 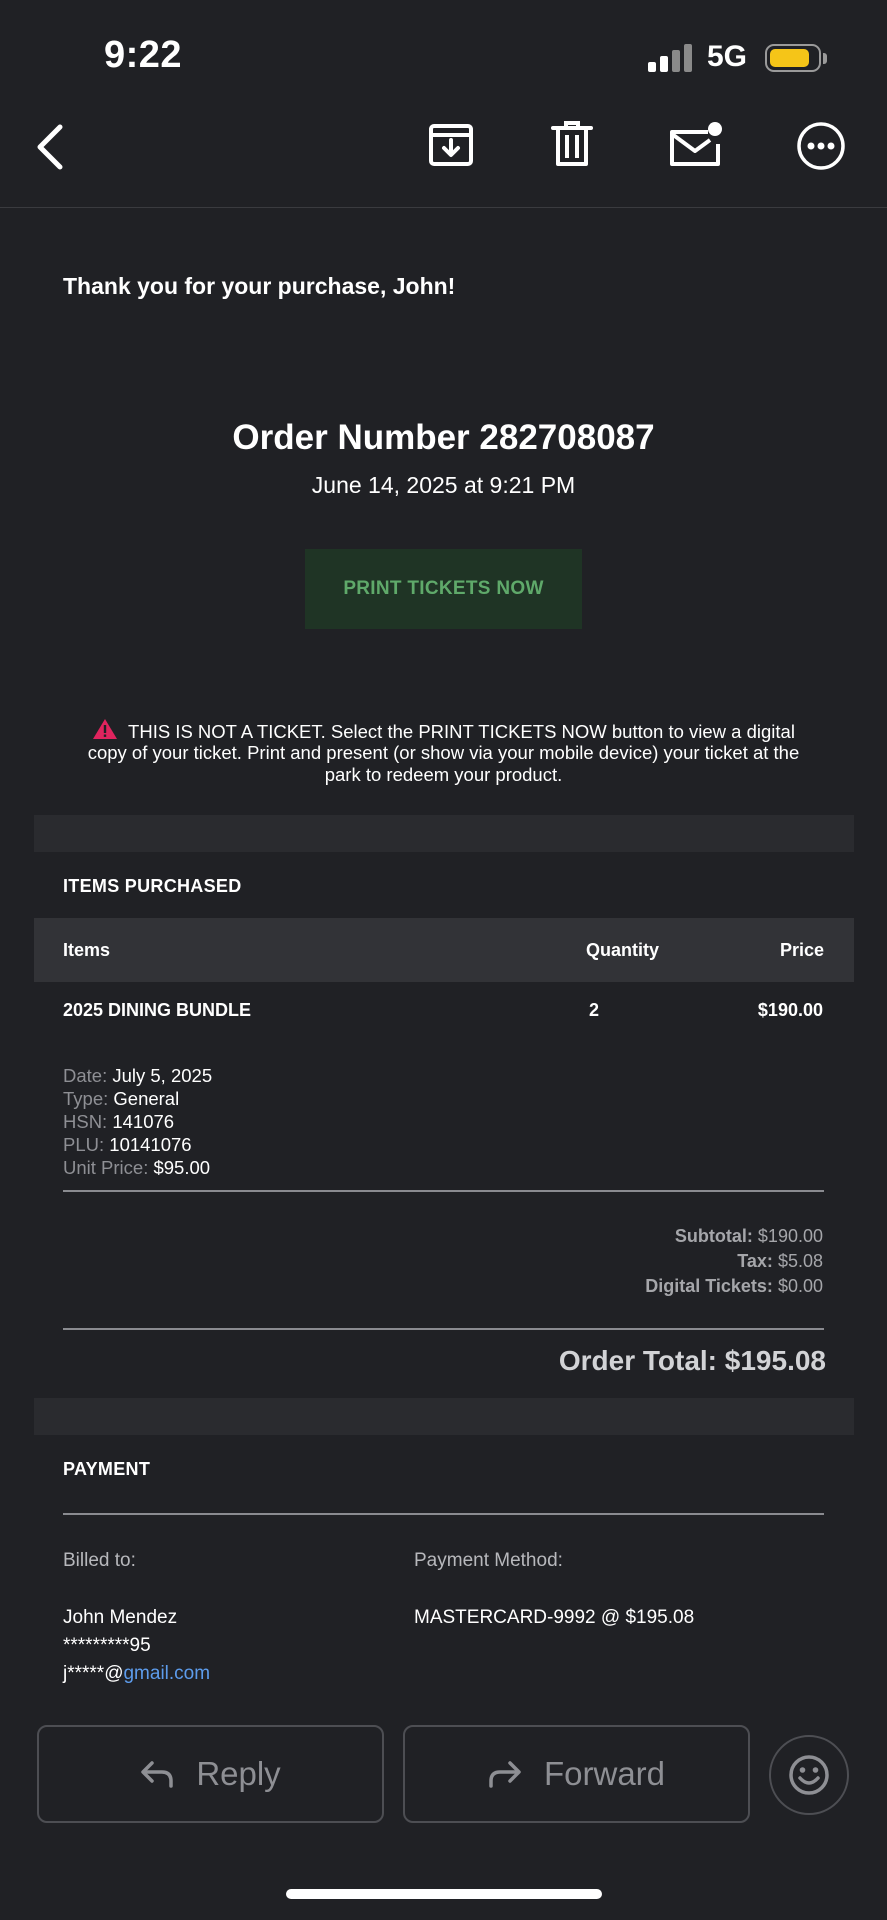 I want to click on chevron-left-icon, so click(x=50, y=147).